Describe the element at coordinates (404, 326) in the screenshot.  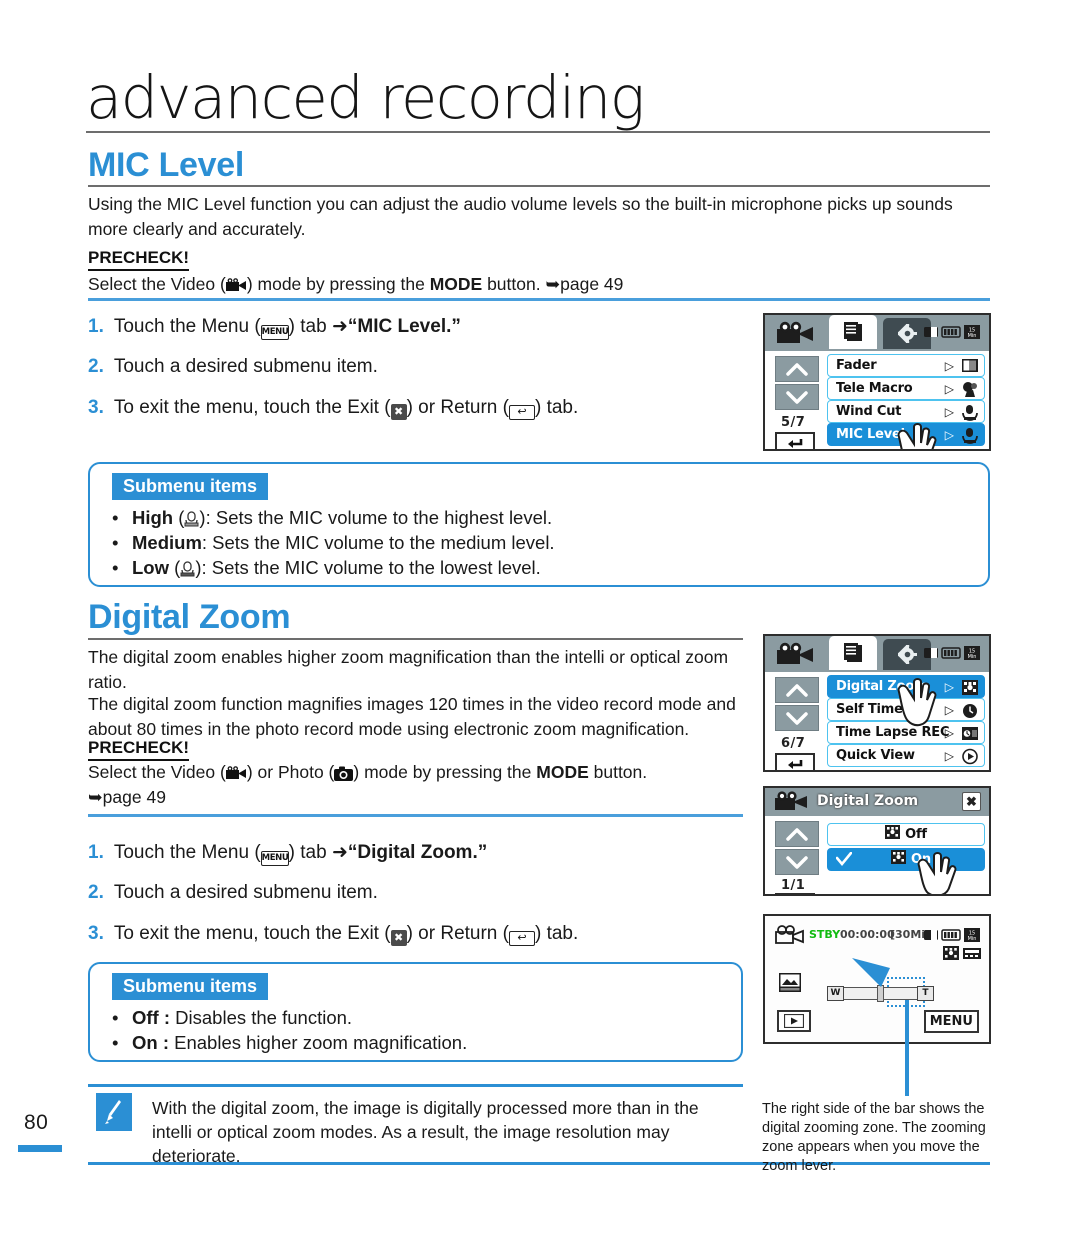
I see `step-quoted-item: “MIC Level.”` at that location.